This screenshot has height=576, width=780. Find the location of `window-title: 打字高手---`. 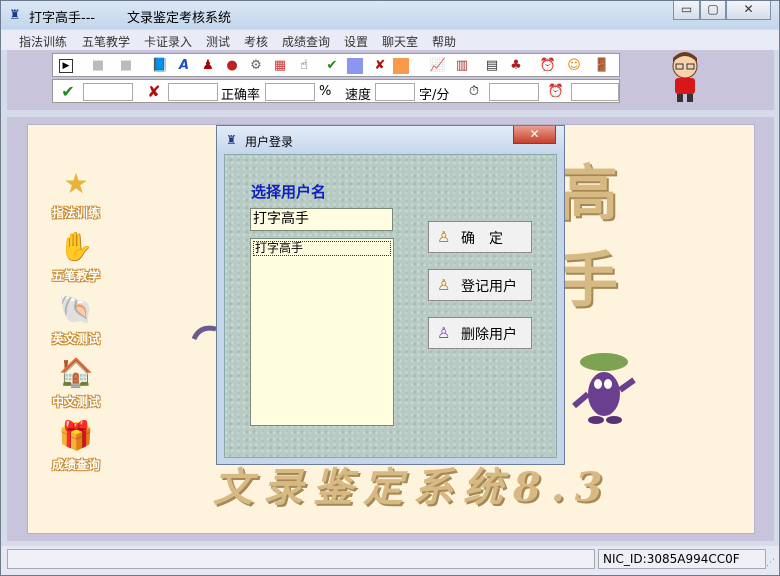

window-title: 打字高手--- is located at coordinates (62, 18).